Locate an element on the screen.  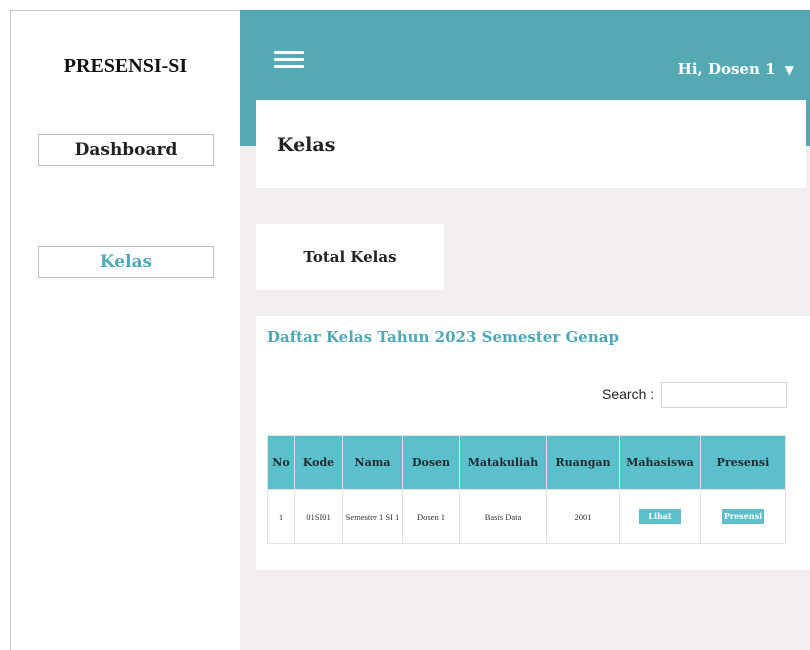
column-header-dosen: Dosen is located at coordinates (431, 462).